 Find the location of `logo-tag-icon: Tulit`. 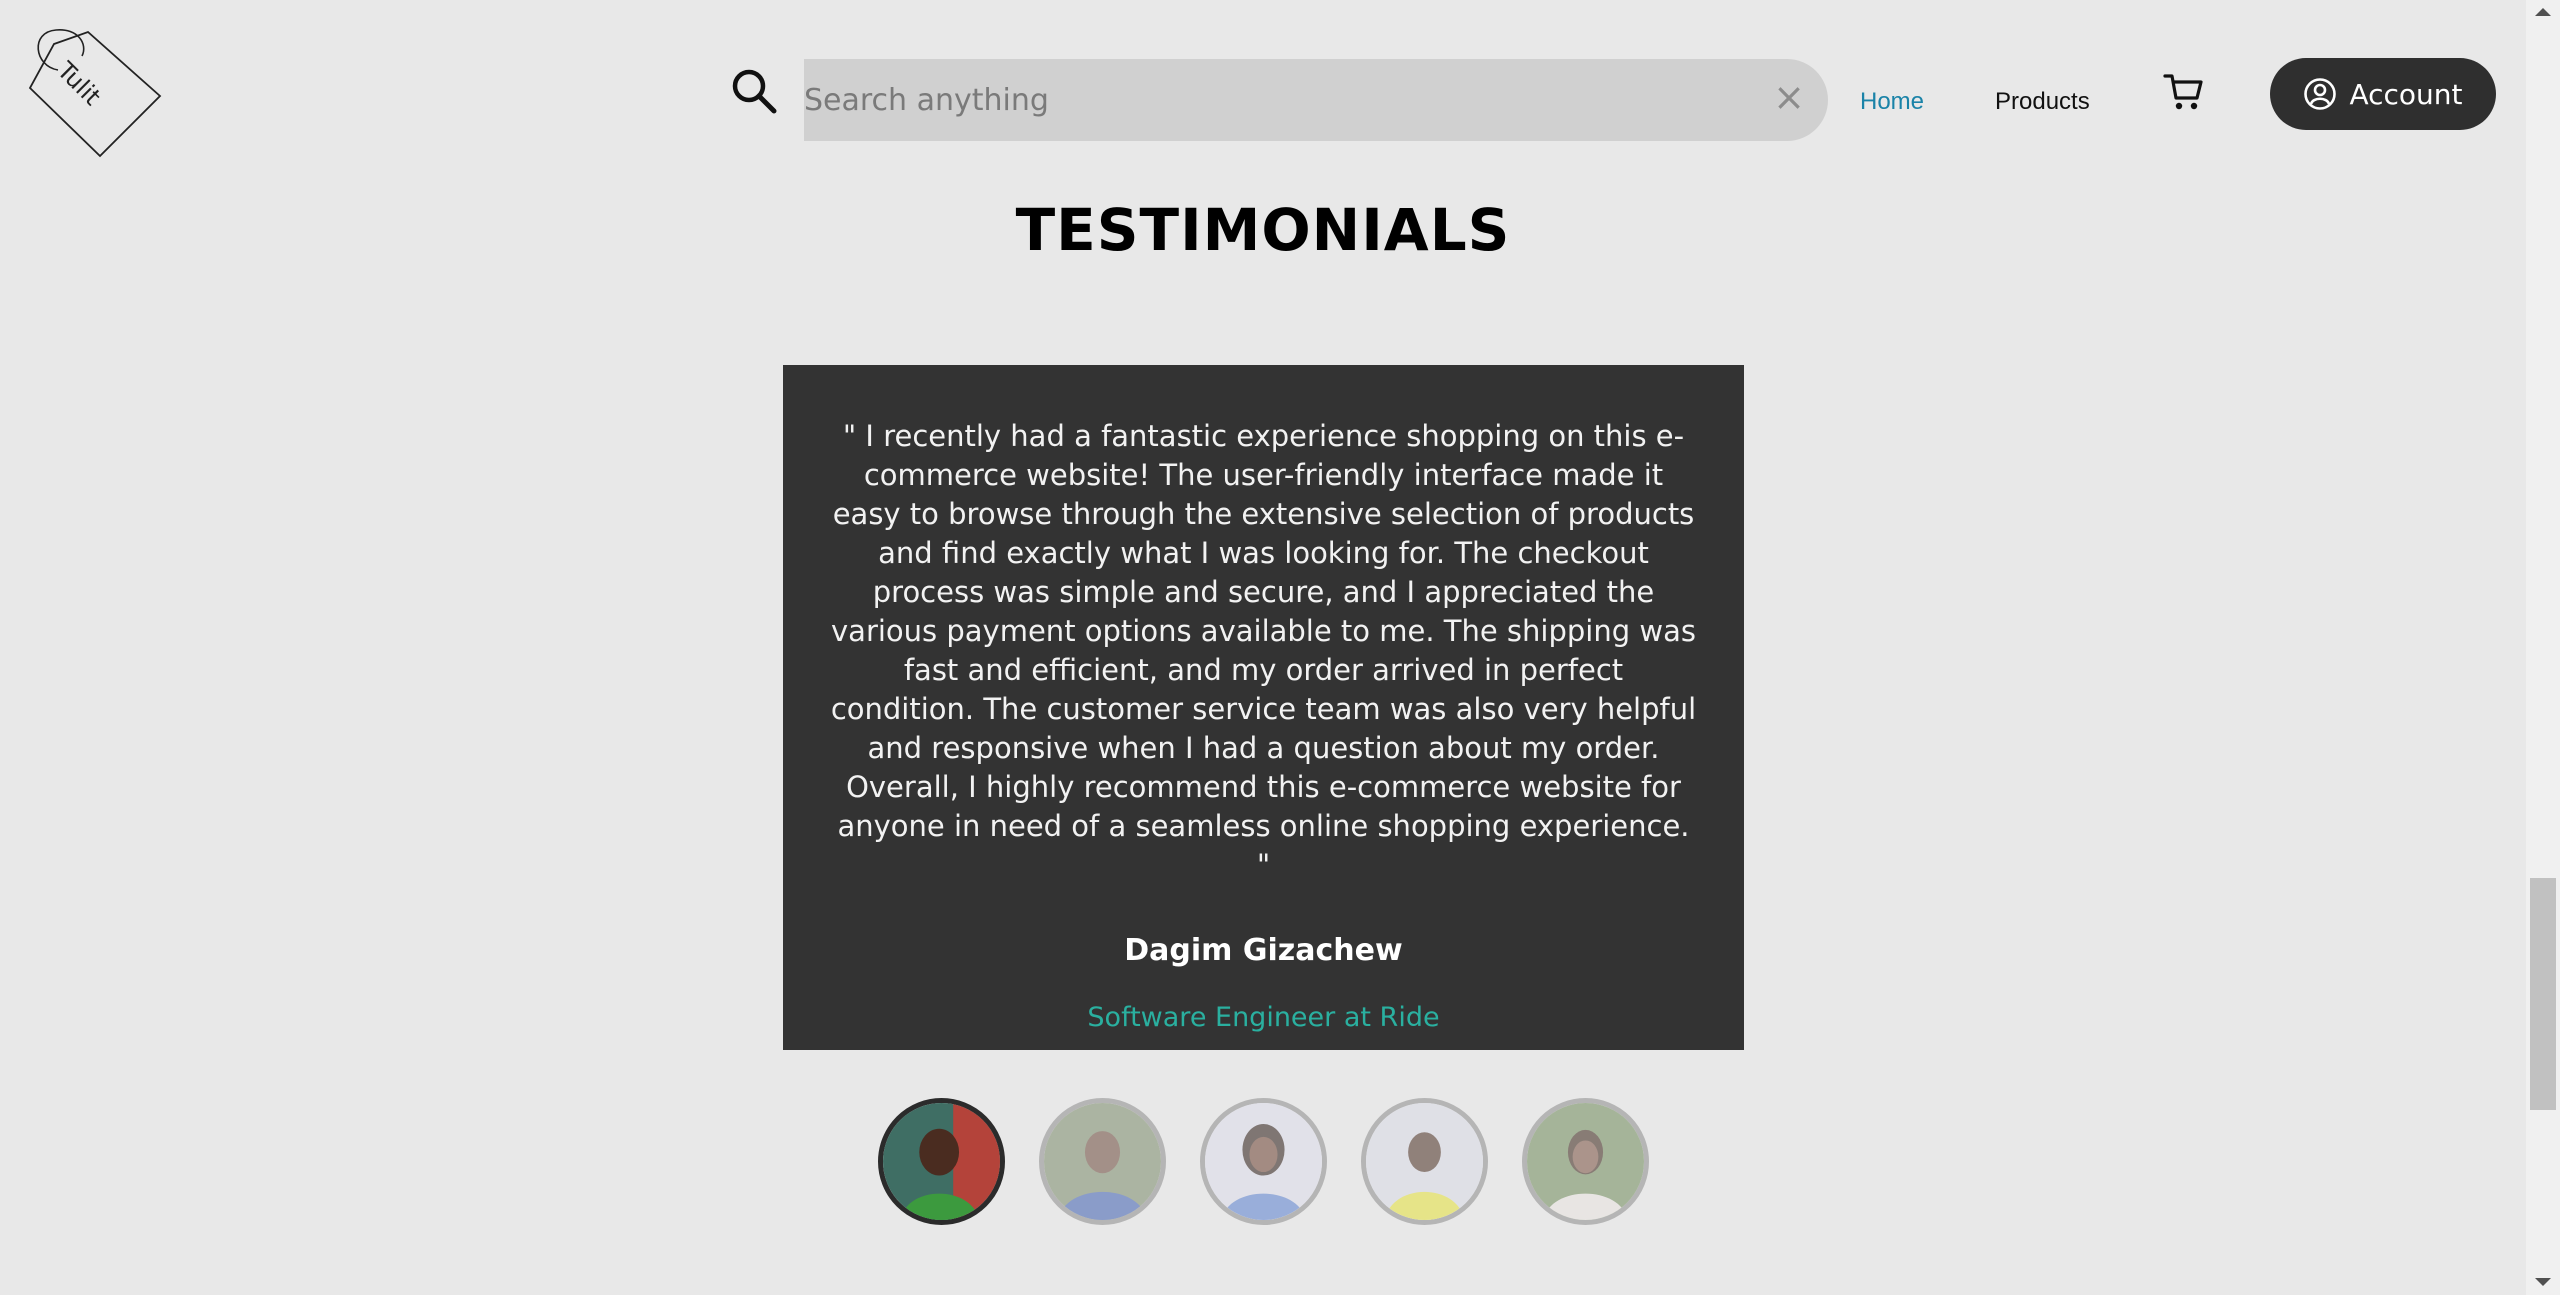

logo-tag-icon: Tulit is located at coordinates (96, 93).